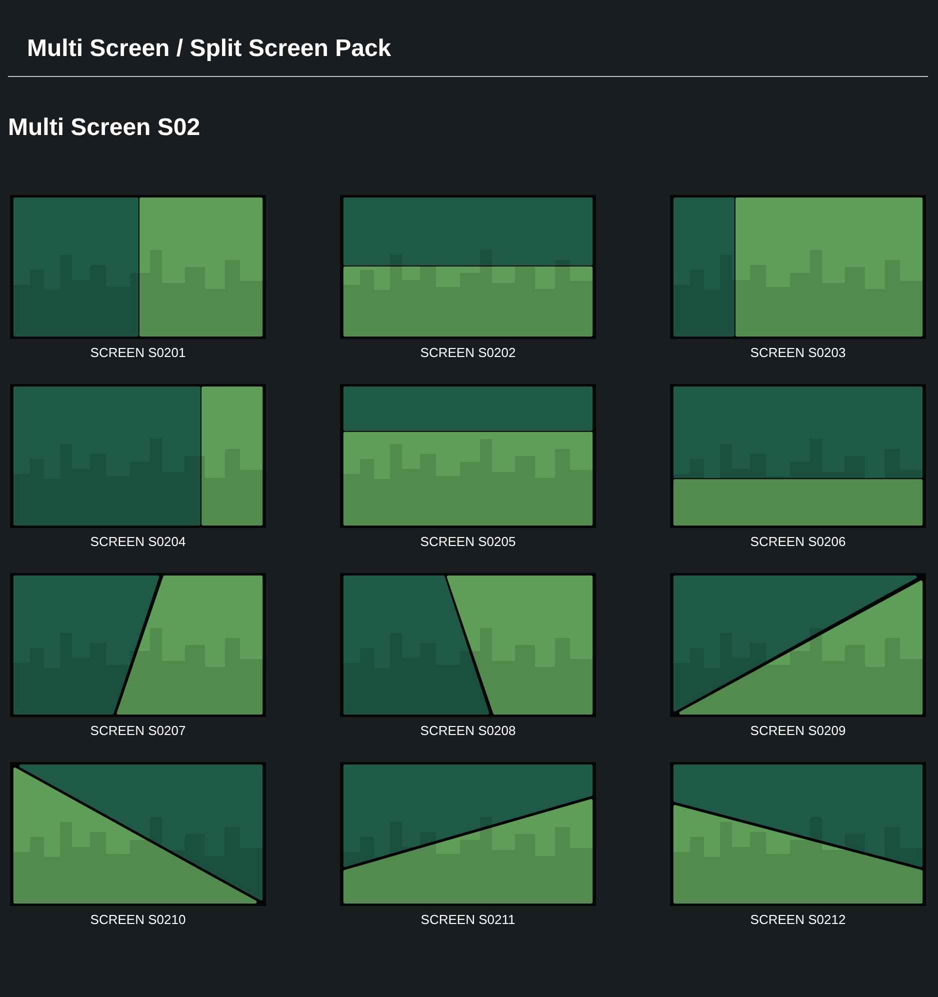 The height and width of the screenshot is (997, 938). Describe the element at coordinates (468, 541) in the screenshot. I see `screen-caption: SCREEN S0205` at that location.